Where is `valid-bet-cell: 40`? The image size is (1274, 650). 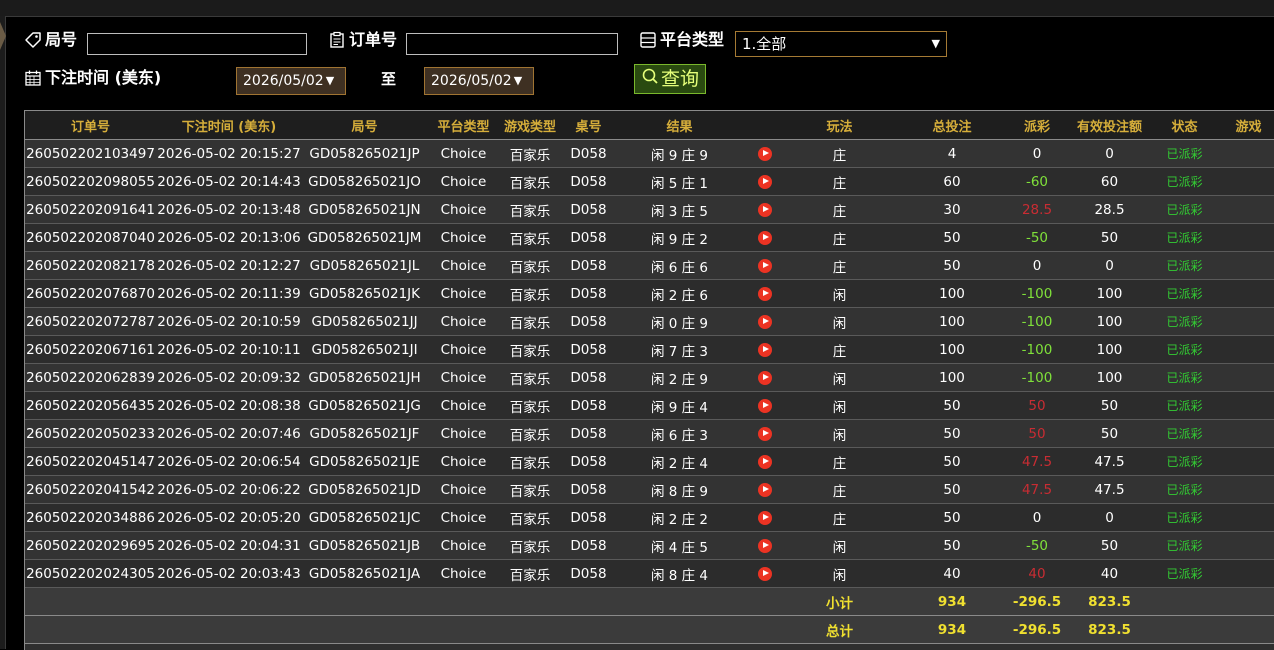
valid-bet-cell: 40 is located at coordinates (1109, 573).